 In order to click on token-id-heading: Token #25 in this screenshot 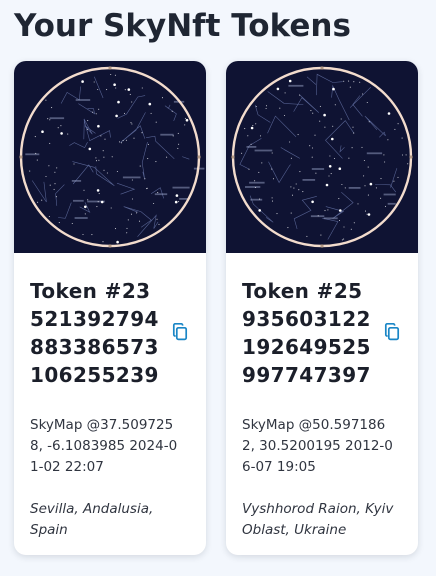, I will do `click(302, 291)`.